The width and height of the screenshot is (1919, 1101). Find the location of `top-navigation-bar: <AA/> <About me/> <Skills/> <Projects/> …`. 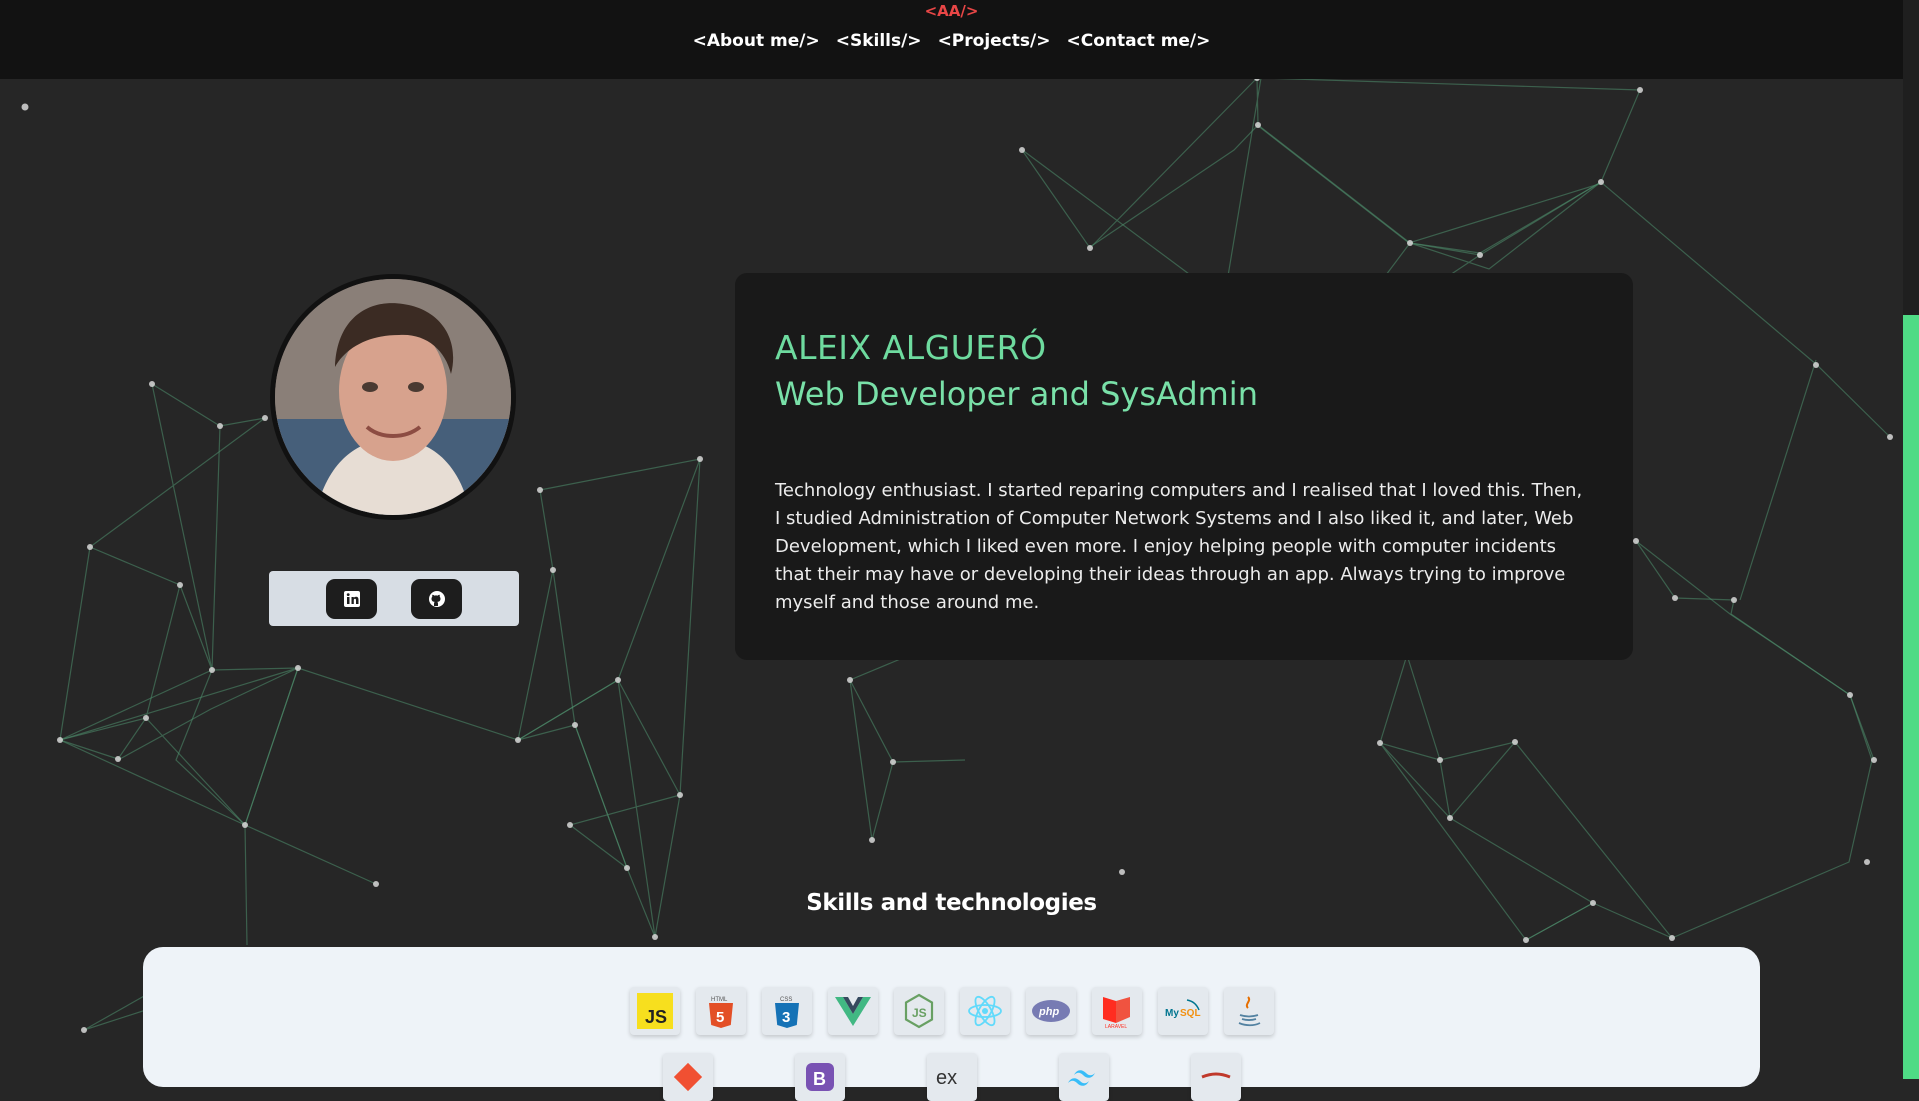

top-navigation-bar: <AA/> <About me/> <Skills/> <Projects/> … is located at coordinates (951, 39).